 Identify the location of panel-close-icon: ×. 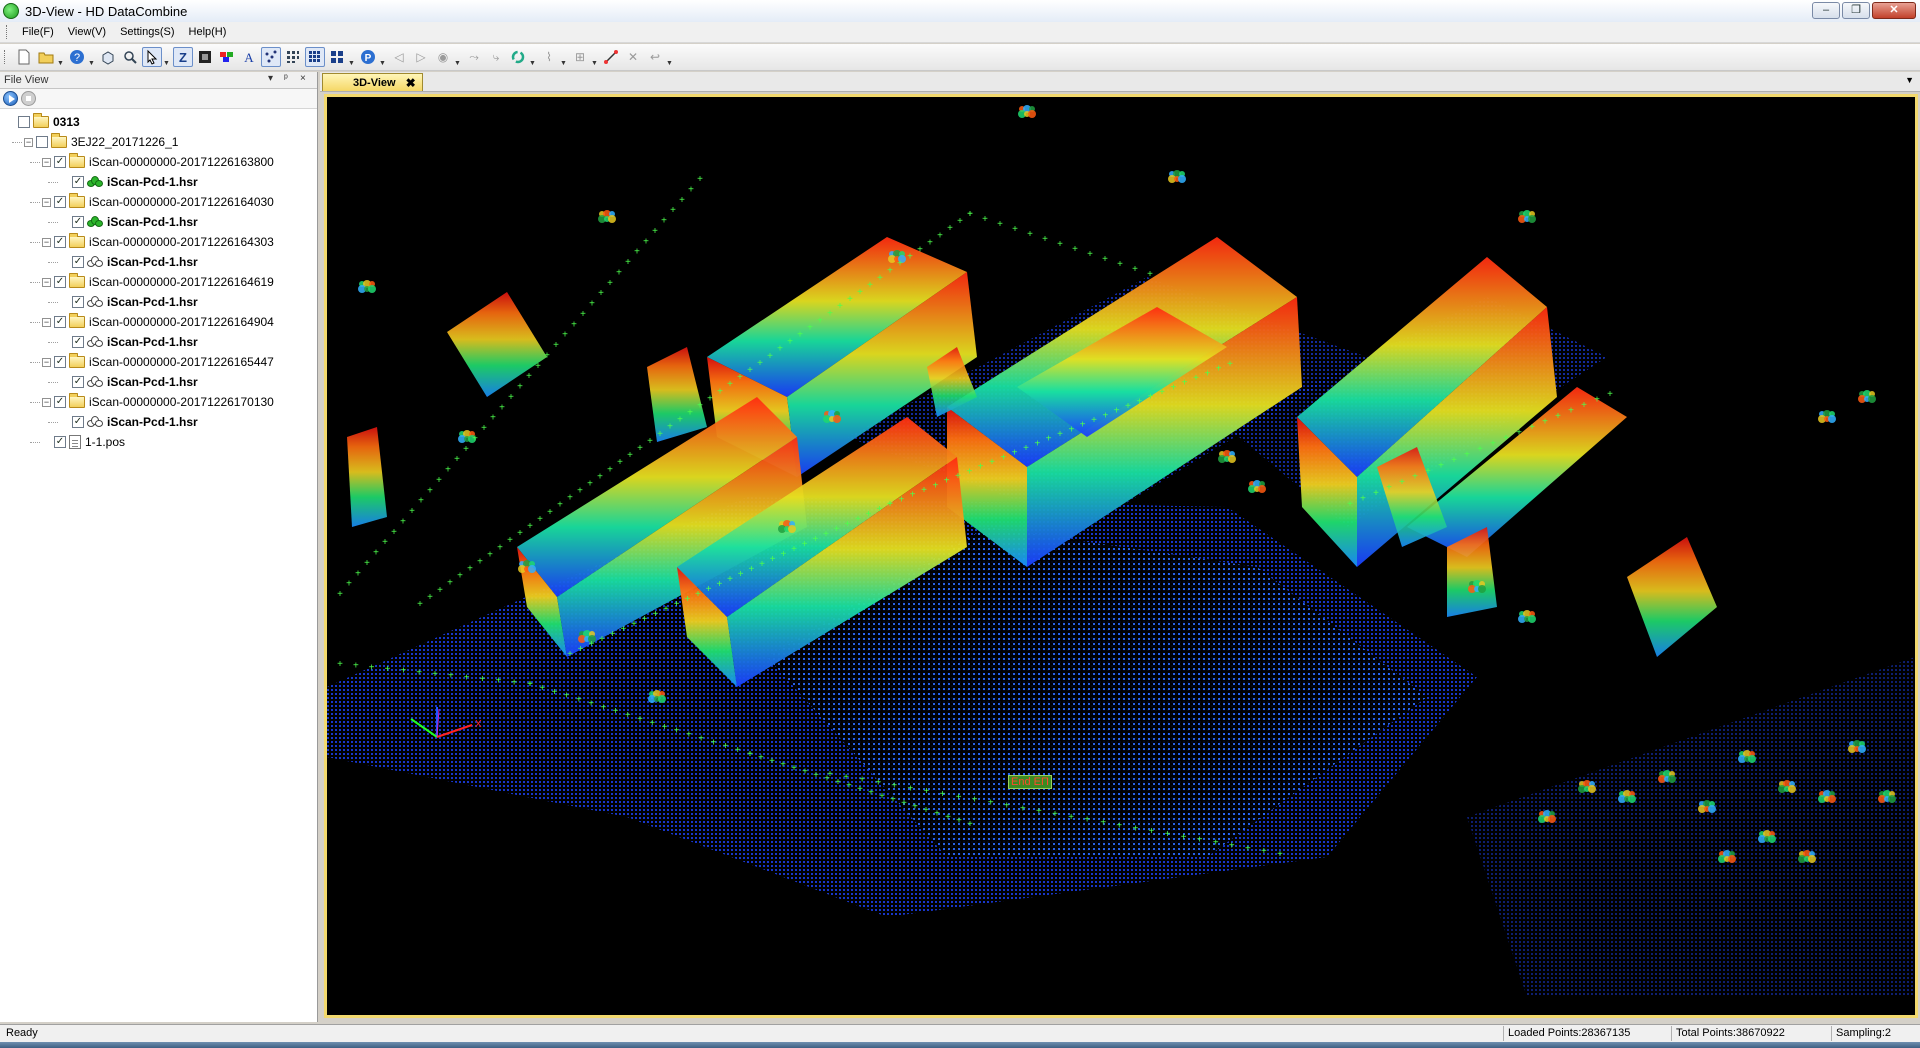
(303, 78).